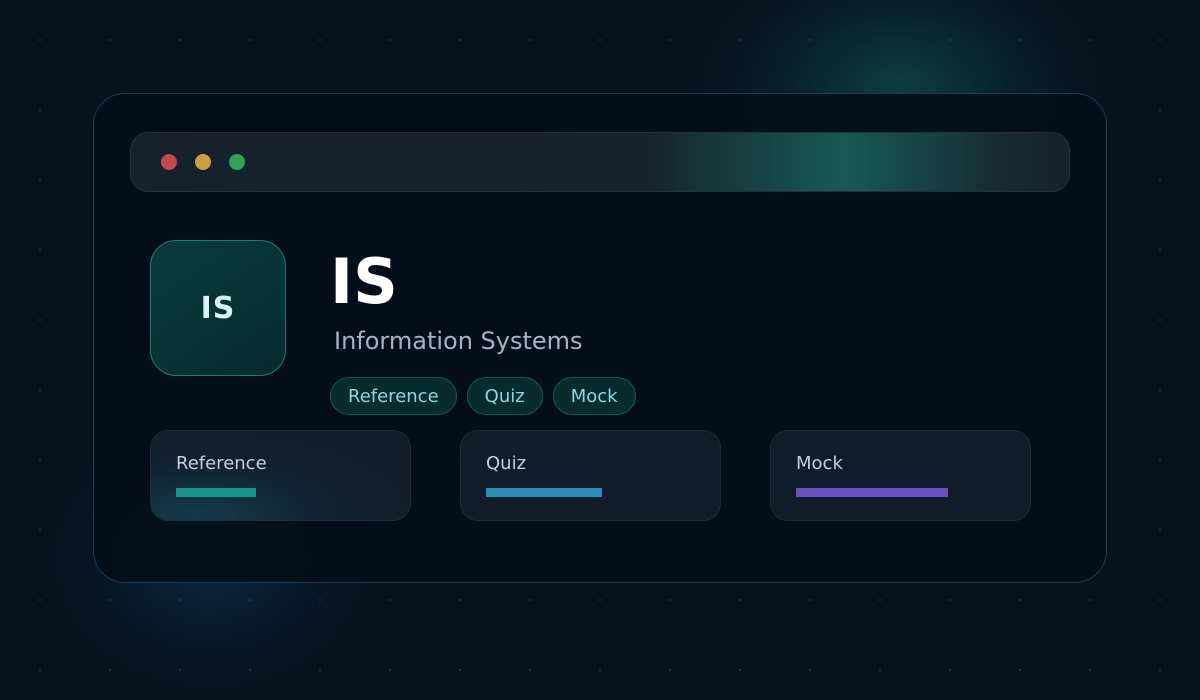  What do you see at coordinates (590, 475) in the screenshot?
I see `card-quiz: Quiz` at bounding box center [590, 475].